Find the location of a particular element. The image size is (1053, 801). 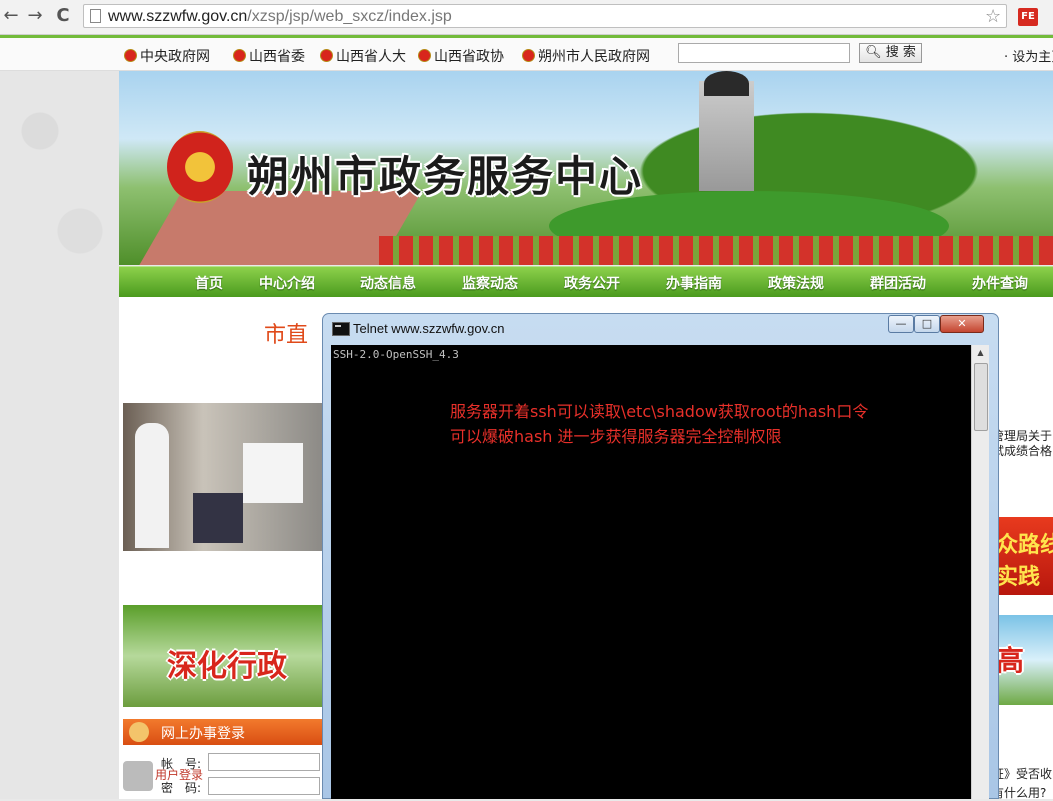

mass-line-text: 众路线 is located at coordinates (1024, 545).